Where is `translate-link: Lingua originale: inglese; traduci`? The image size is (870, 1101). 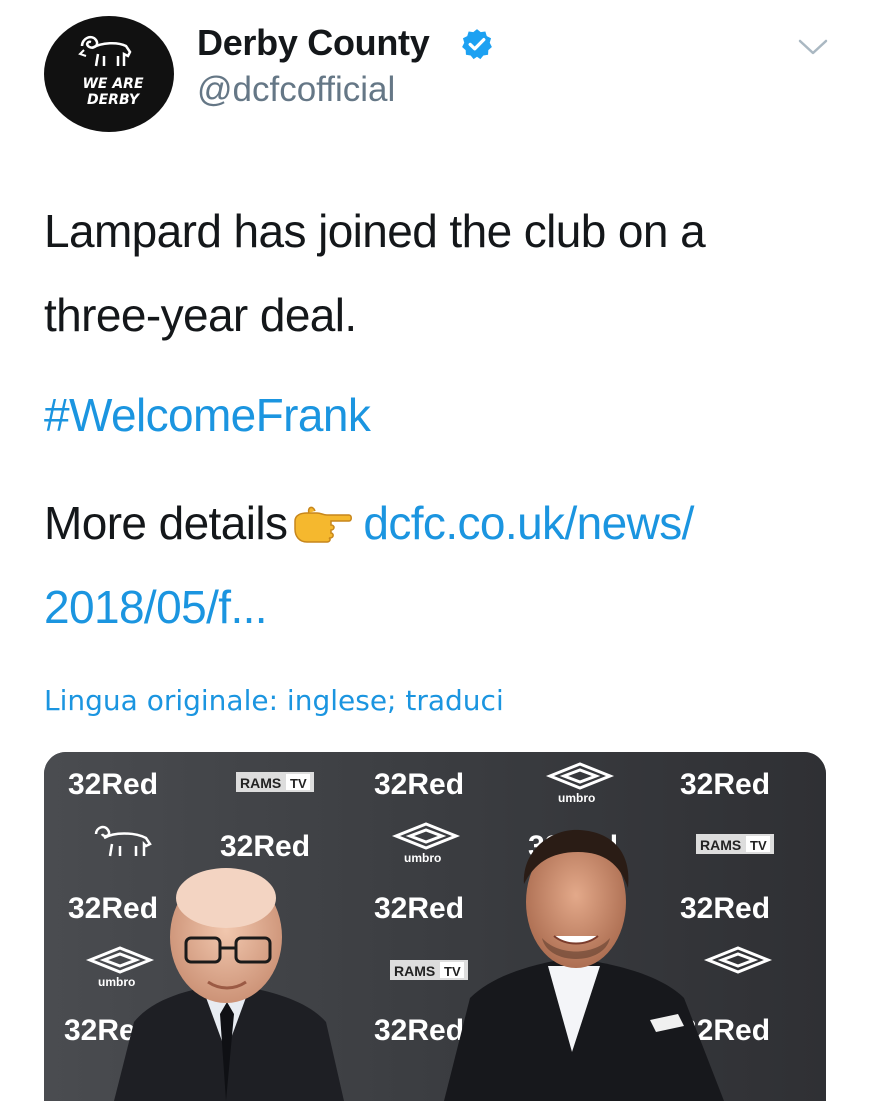
translate-link: Lingua originale: inglese; traduci is located at coordinates (274, 700).